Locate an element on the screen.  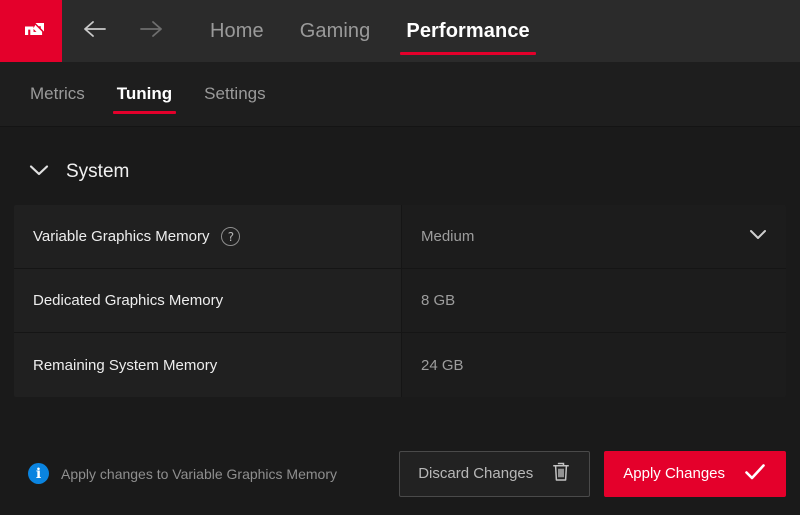
nav-tab-performance-label: Performance is located at coordinates (468, 30).